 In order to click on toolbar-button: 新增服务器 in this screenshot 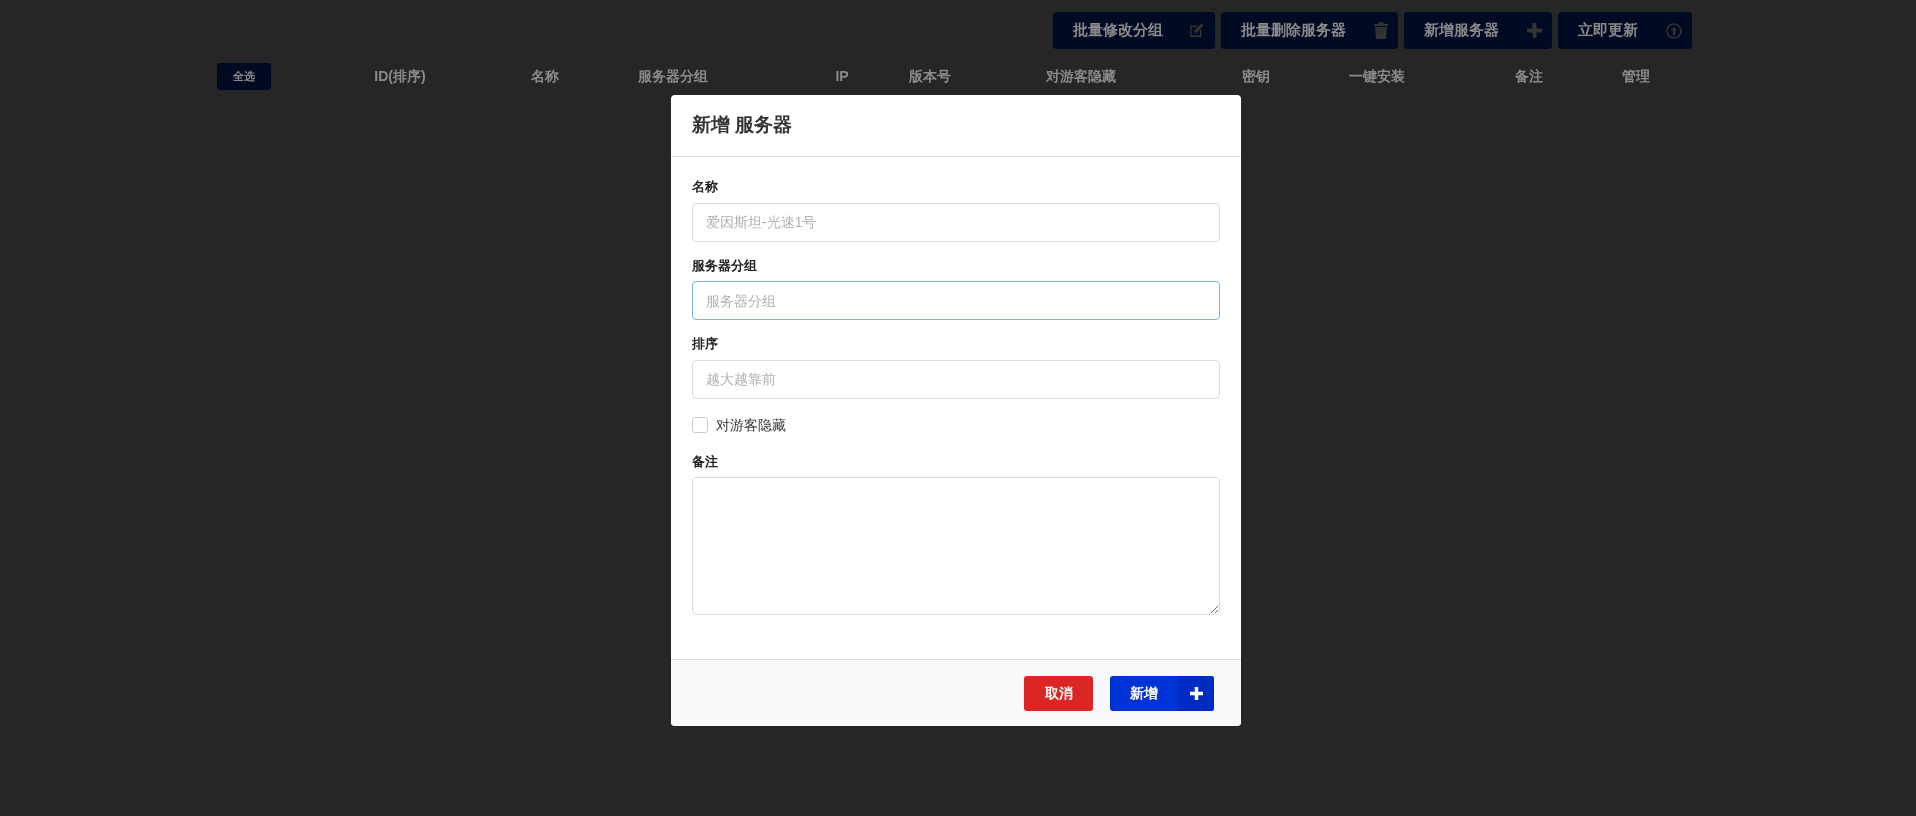, I will do `click(1478, 30)`.